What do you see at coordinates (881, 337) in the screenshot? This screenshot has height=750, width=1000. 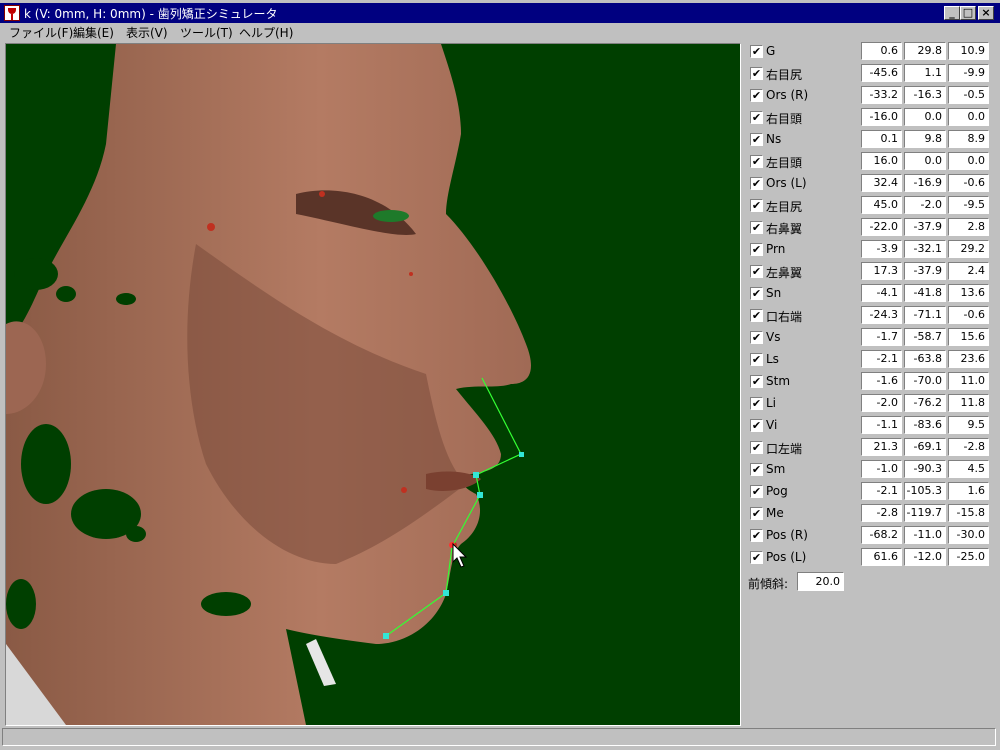 I see `landmark-x-field: -1.7` at bounding box center [881, 337].